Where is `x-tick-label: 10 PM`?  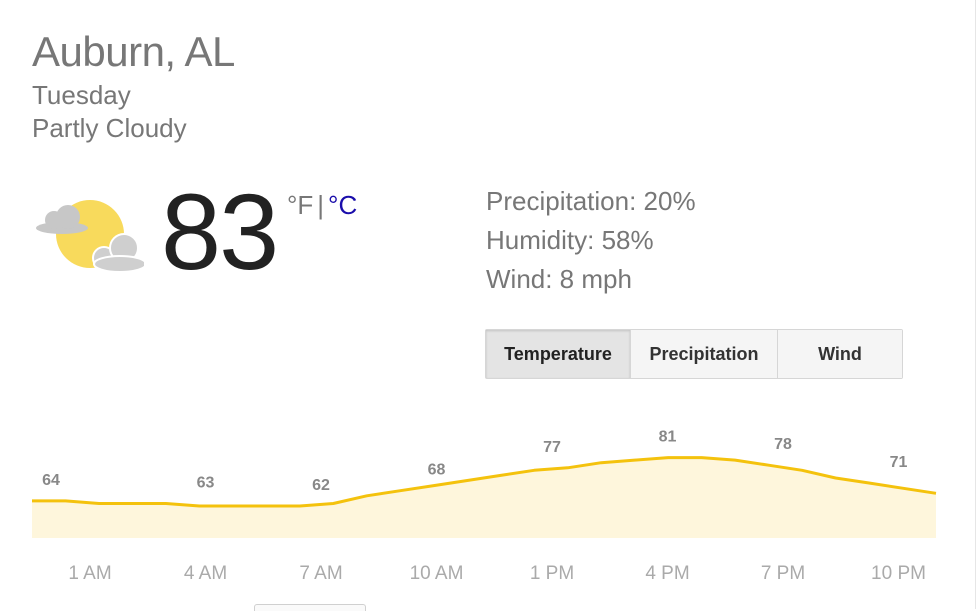 x-tick-label: 10 PM is located at coordinates (898, 573).